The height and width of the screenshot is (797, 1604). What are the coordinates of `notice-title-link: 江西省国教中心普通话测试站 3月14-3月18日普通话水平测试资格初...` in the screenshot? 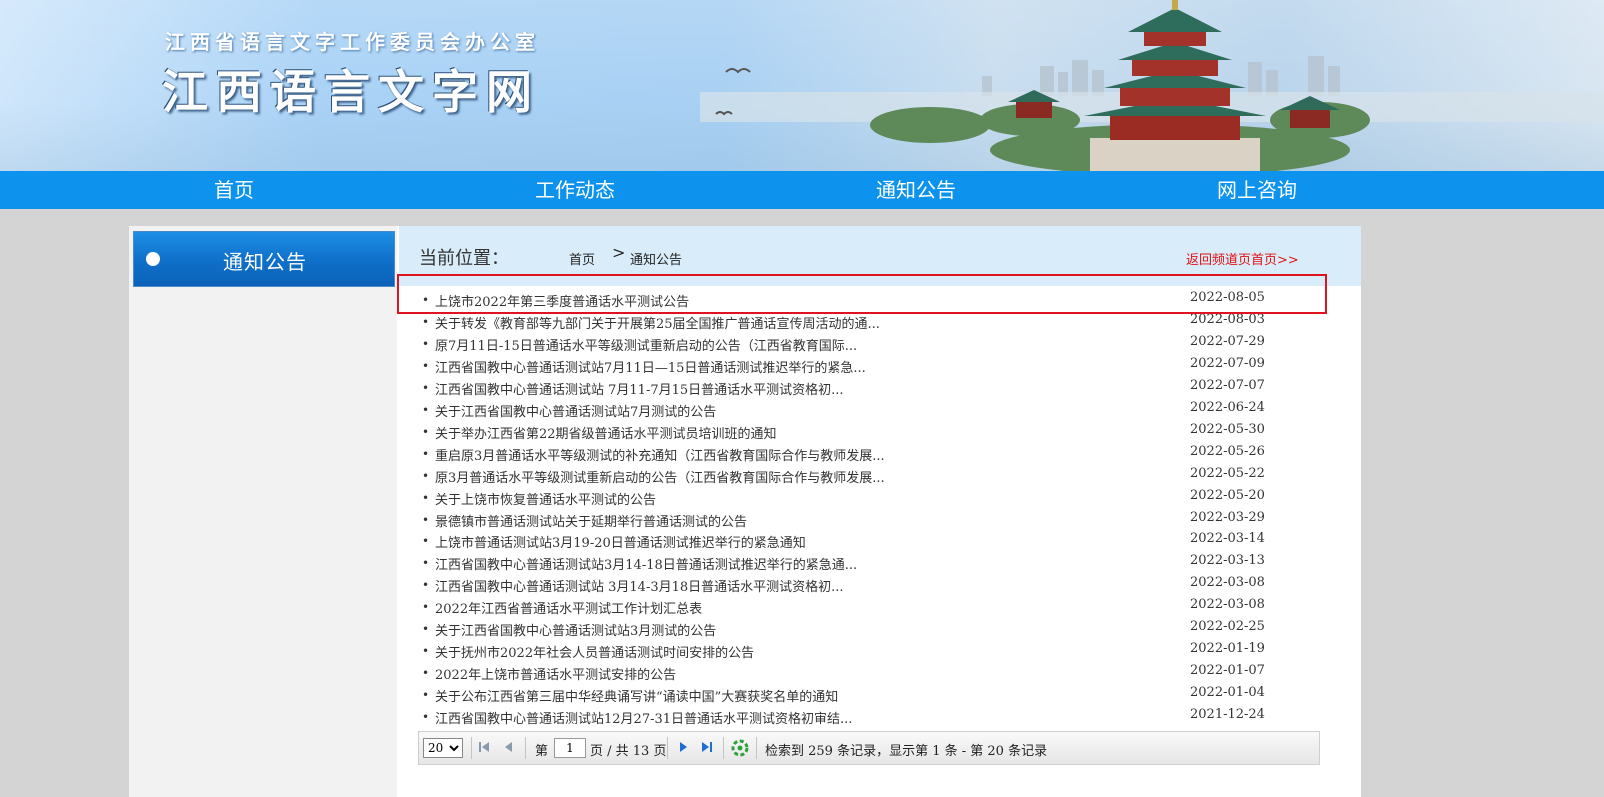 It's located at (639, 585).